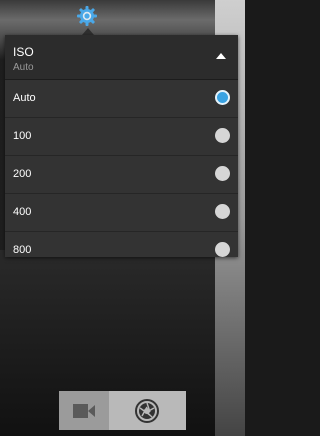 The height and width of the screenshot is (436, 320). What do you see at coordinates (24, 98) in the screenshot?
I see `iso-option-label: Auto` at bounding box center [24, 98].